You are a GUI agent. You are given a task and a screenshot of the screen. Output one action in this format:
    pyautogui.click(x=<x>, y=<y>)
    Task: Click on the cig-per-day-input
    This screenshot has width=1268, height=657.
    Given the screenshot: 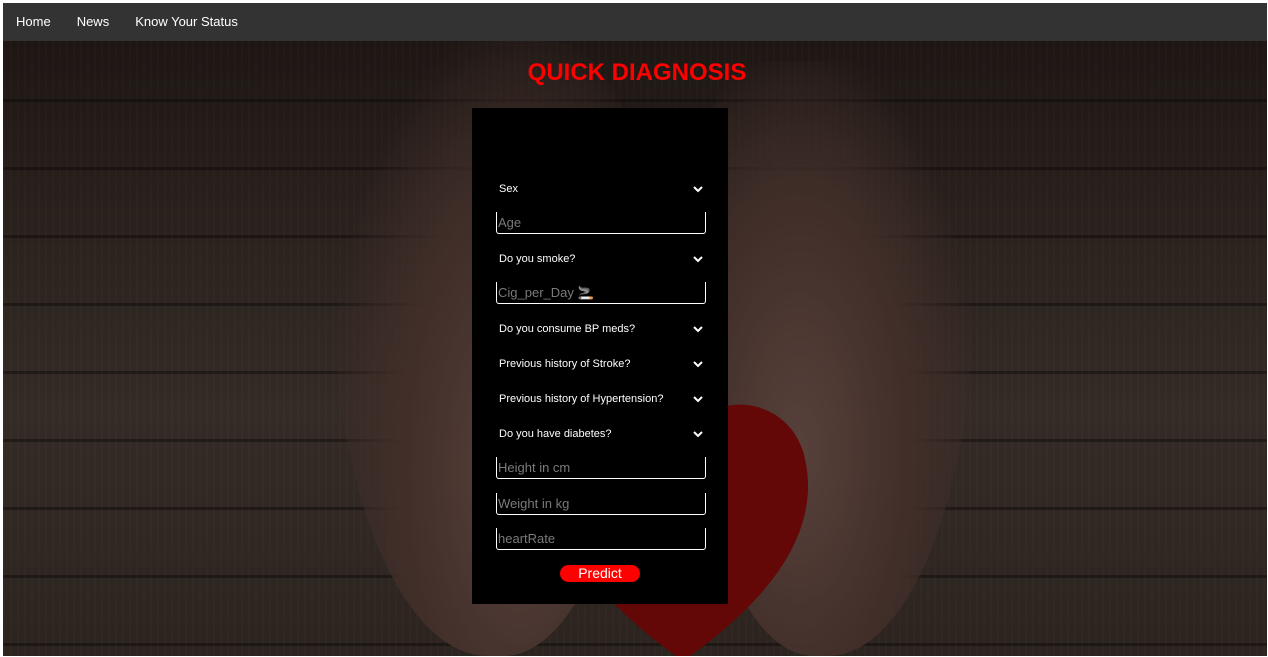 What is the action you would take?
    pyautogui.click(x=601, y=292)
    